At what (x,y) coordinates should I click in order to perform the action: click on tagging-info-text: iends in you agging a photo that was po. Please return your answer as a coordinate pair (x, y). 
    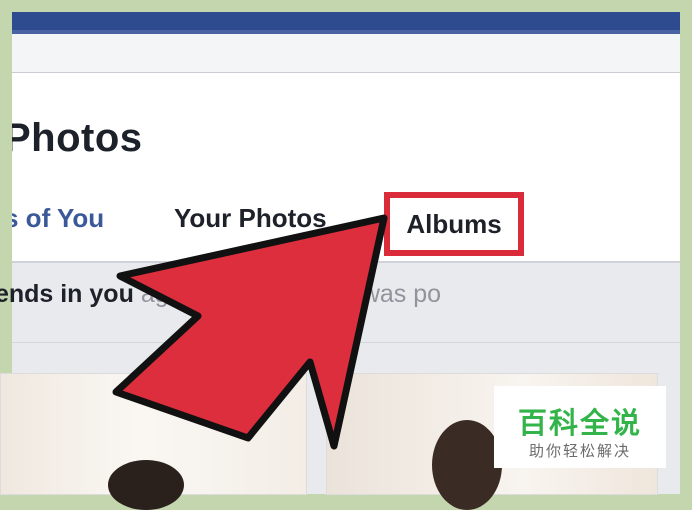
    Looking at the image, I should click on (220, 294).